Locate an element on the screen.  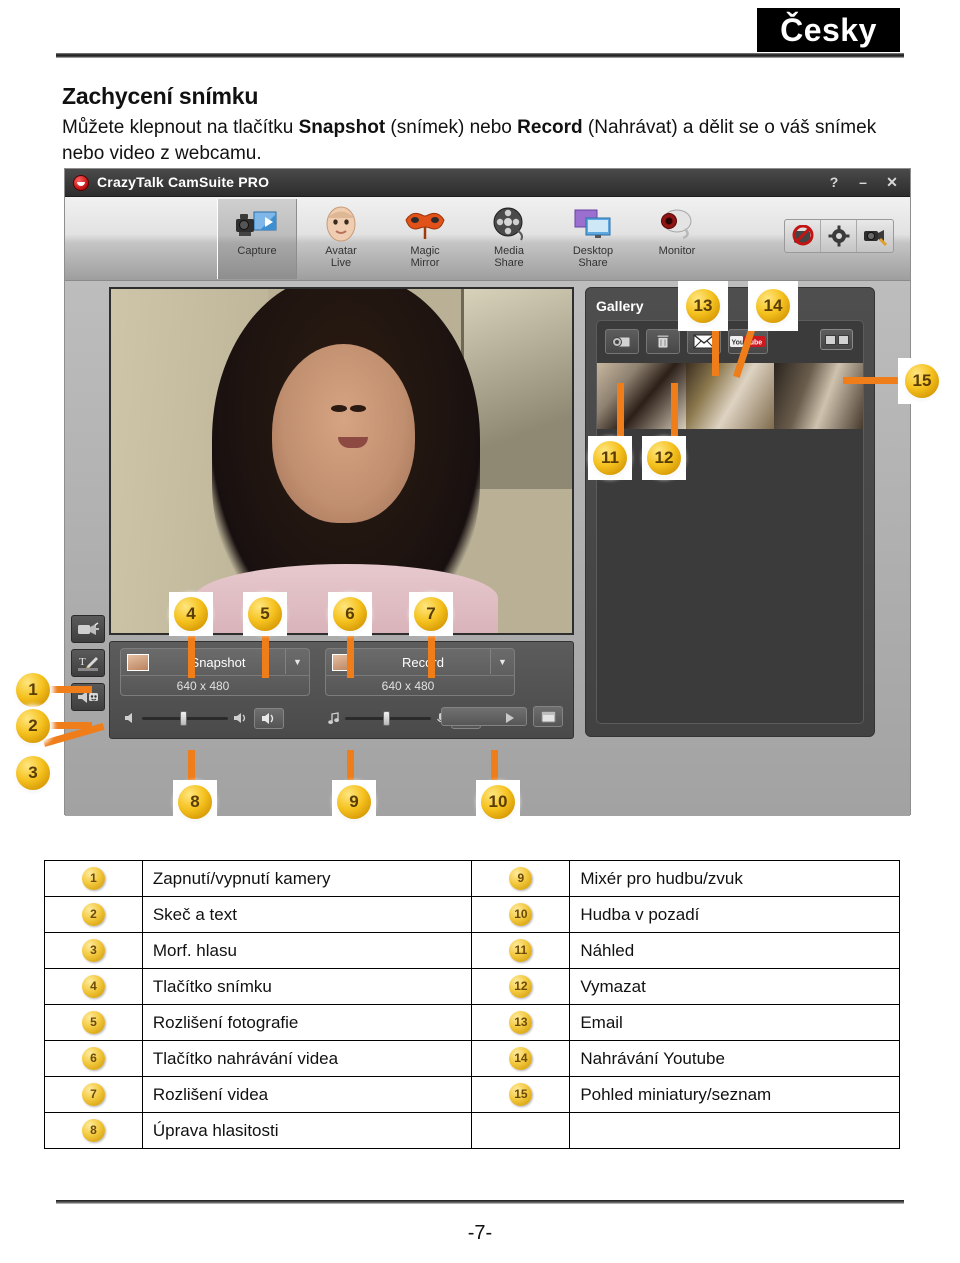
legend-badge: 3 is located at coordinates (93, 950).